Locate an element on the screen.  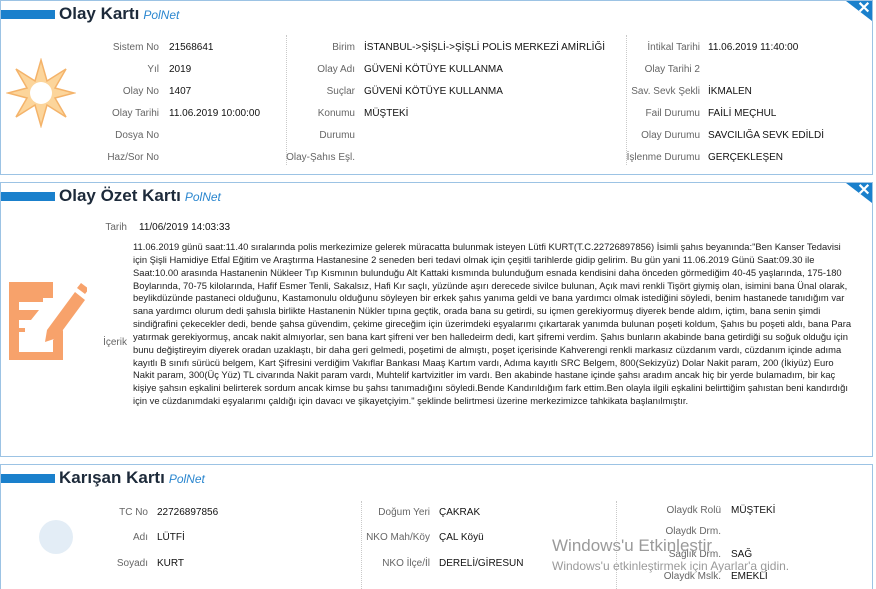
label-dogum-yeri: Doğum Yeri is located at coordinates (404, 512).